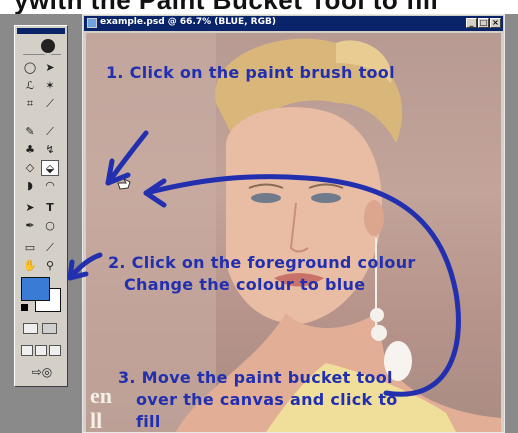 The image size is (518, 433). Describe the element at coordinates (30, 208) in the screenshot. I see `path-selection-tool-icon: ➤` at that location.